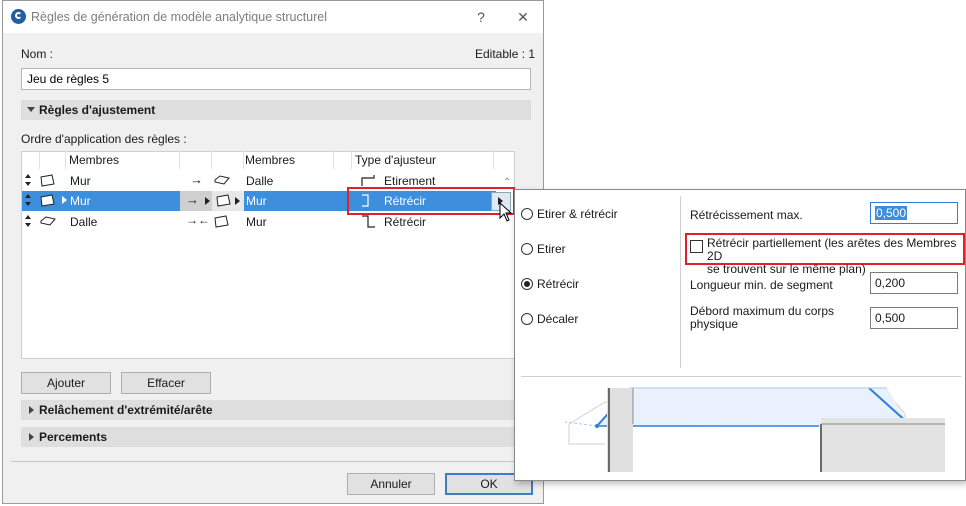 This screenshot has width=966, height=506. Describe the element at coordinates (37, 54) in the screenshot. I see `name-label: Nom :` at that location.